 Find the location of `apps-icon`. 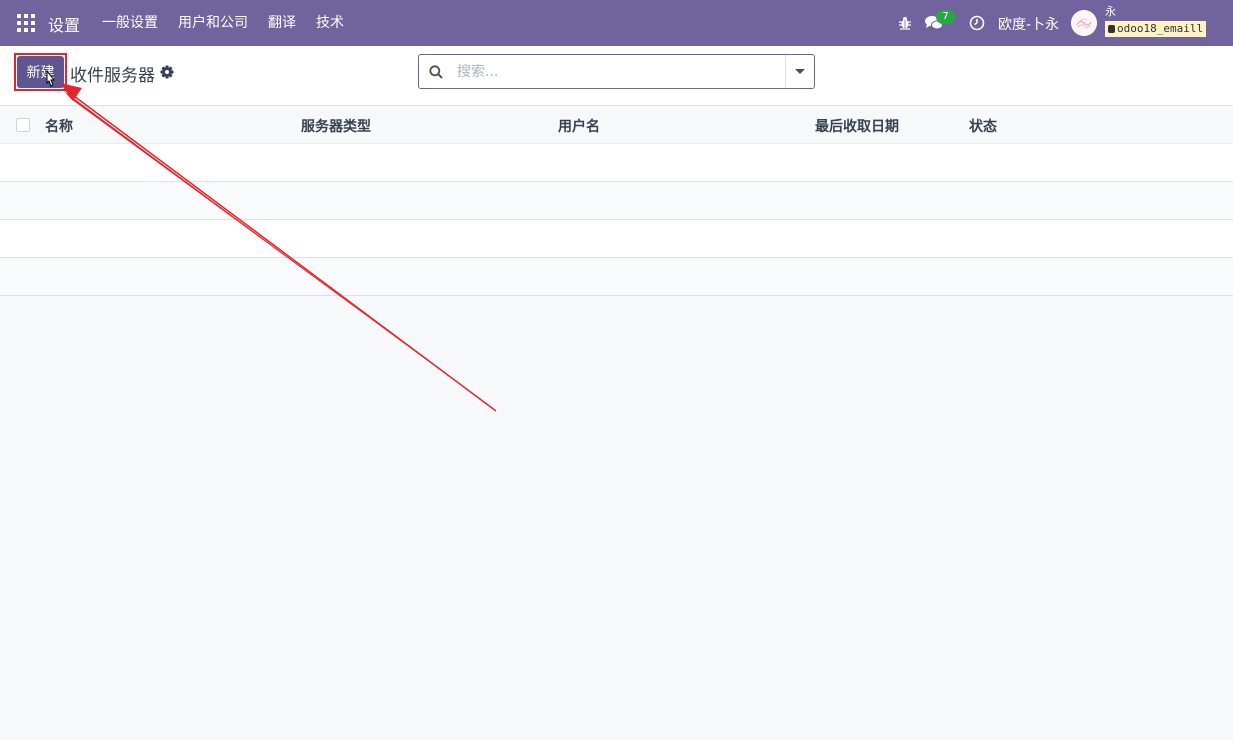

apps-icon is located at coordinates (26, 23).